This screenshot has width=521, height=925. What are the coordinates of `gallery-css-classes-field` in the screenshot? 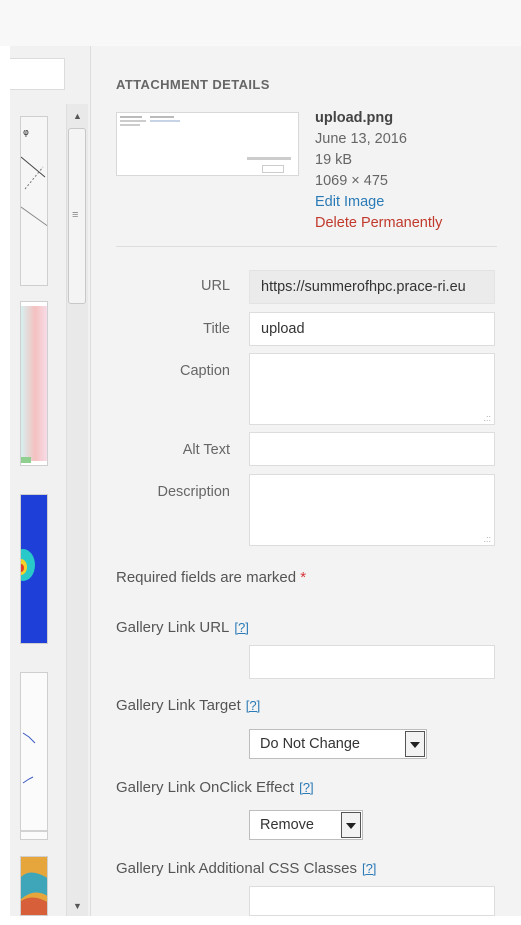 It's located at (372, 901).